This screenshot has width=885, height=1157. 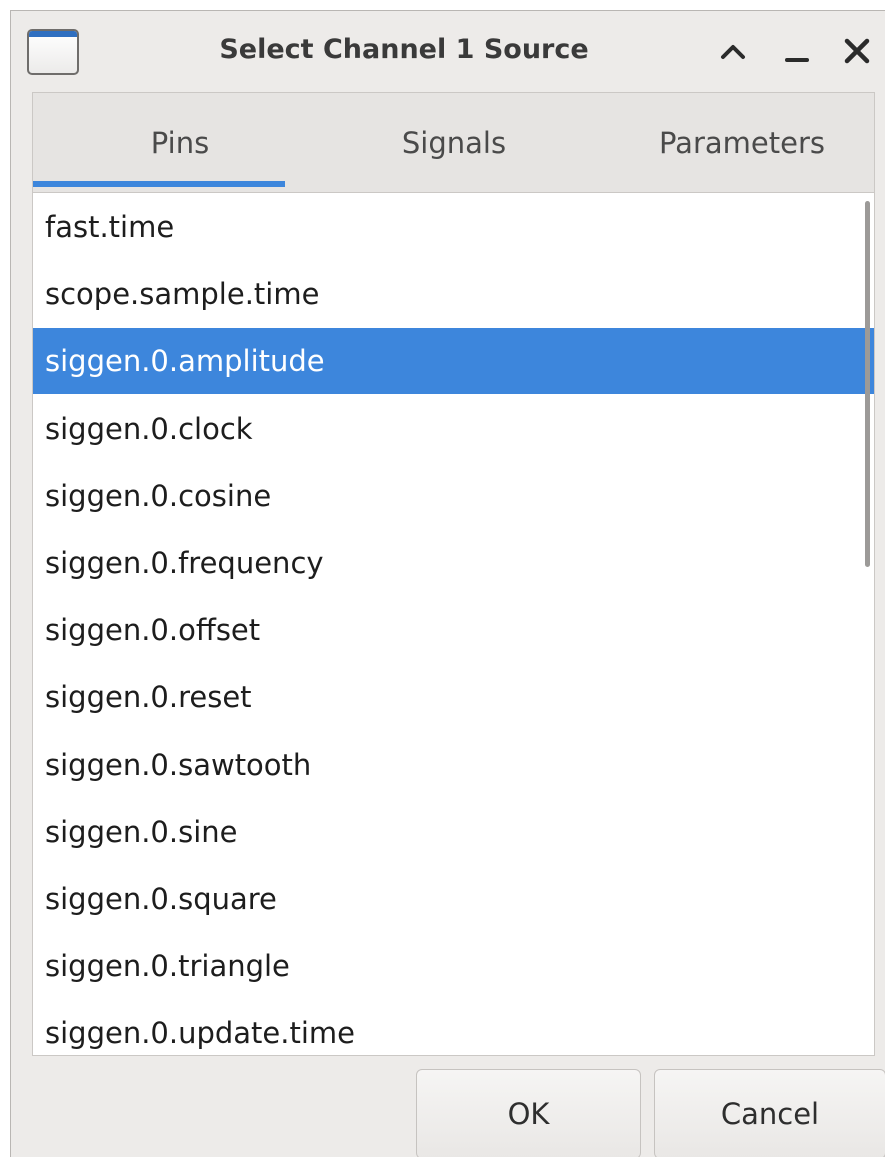 What do you see at coordinates (453, 294) in the screenshot?
I see `list-item: scope.sample.time` at bounding box center [453, 294].